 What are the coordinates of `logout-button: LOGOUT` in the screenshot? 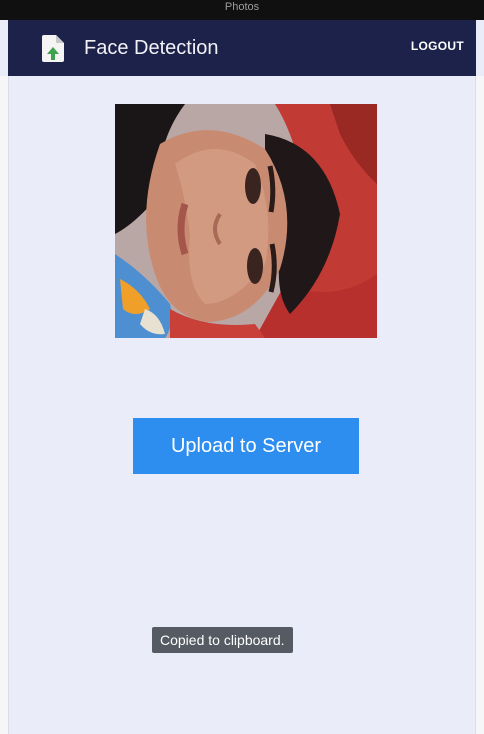 It's located at (437, 46).